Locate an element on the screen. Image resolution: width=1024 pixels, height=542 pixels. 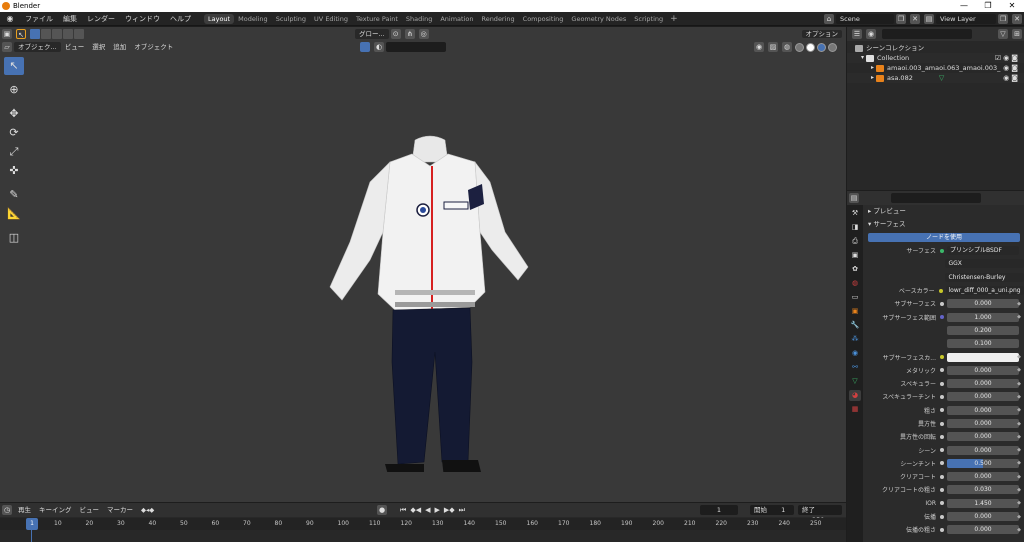
delete-view-layer-icon: ✕ is located at coordinates (1017, 19).